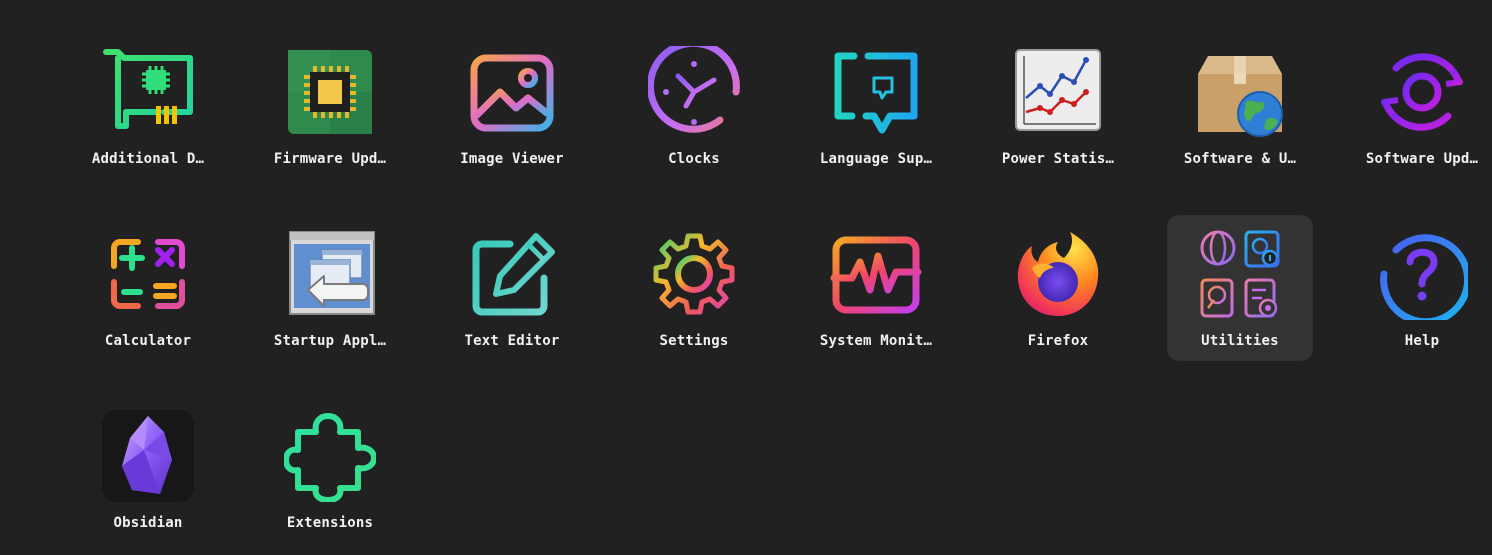  I want to click on image-viewer-icon, so click(512, 92).